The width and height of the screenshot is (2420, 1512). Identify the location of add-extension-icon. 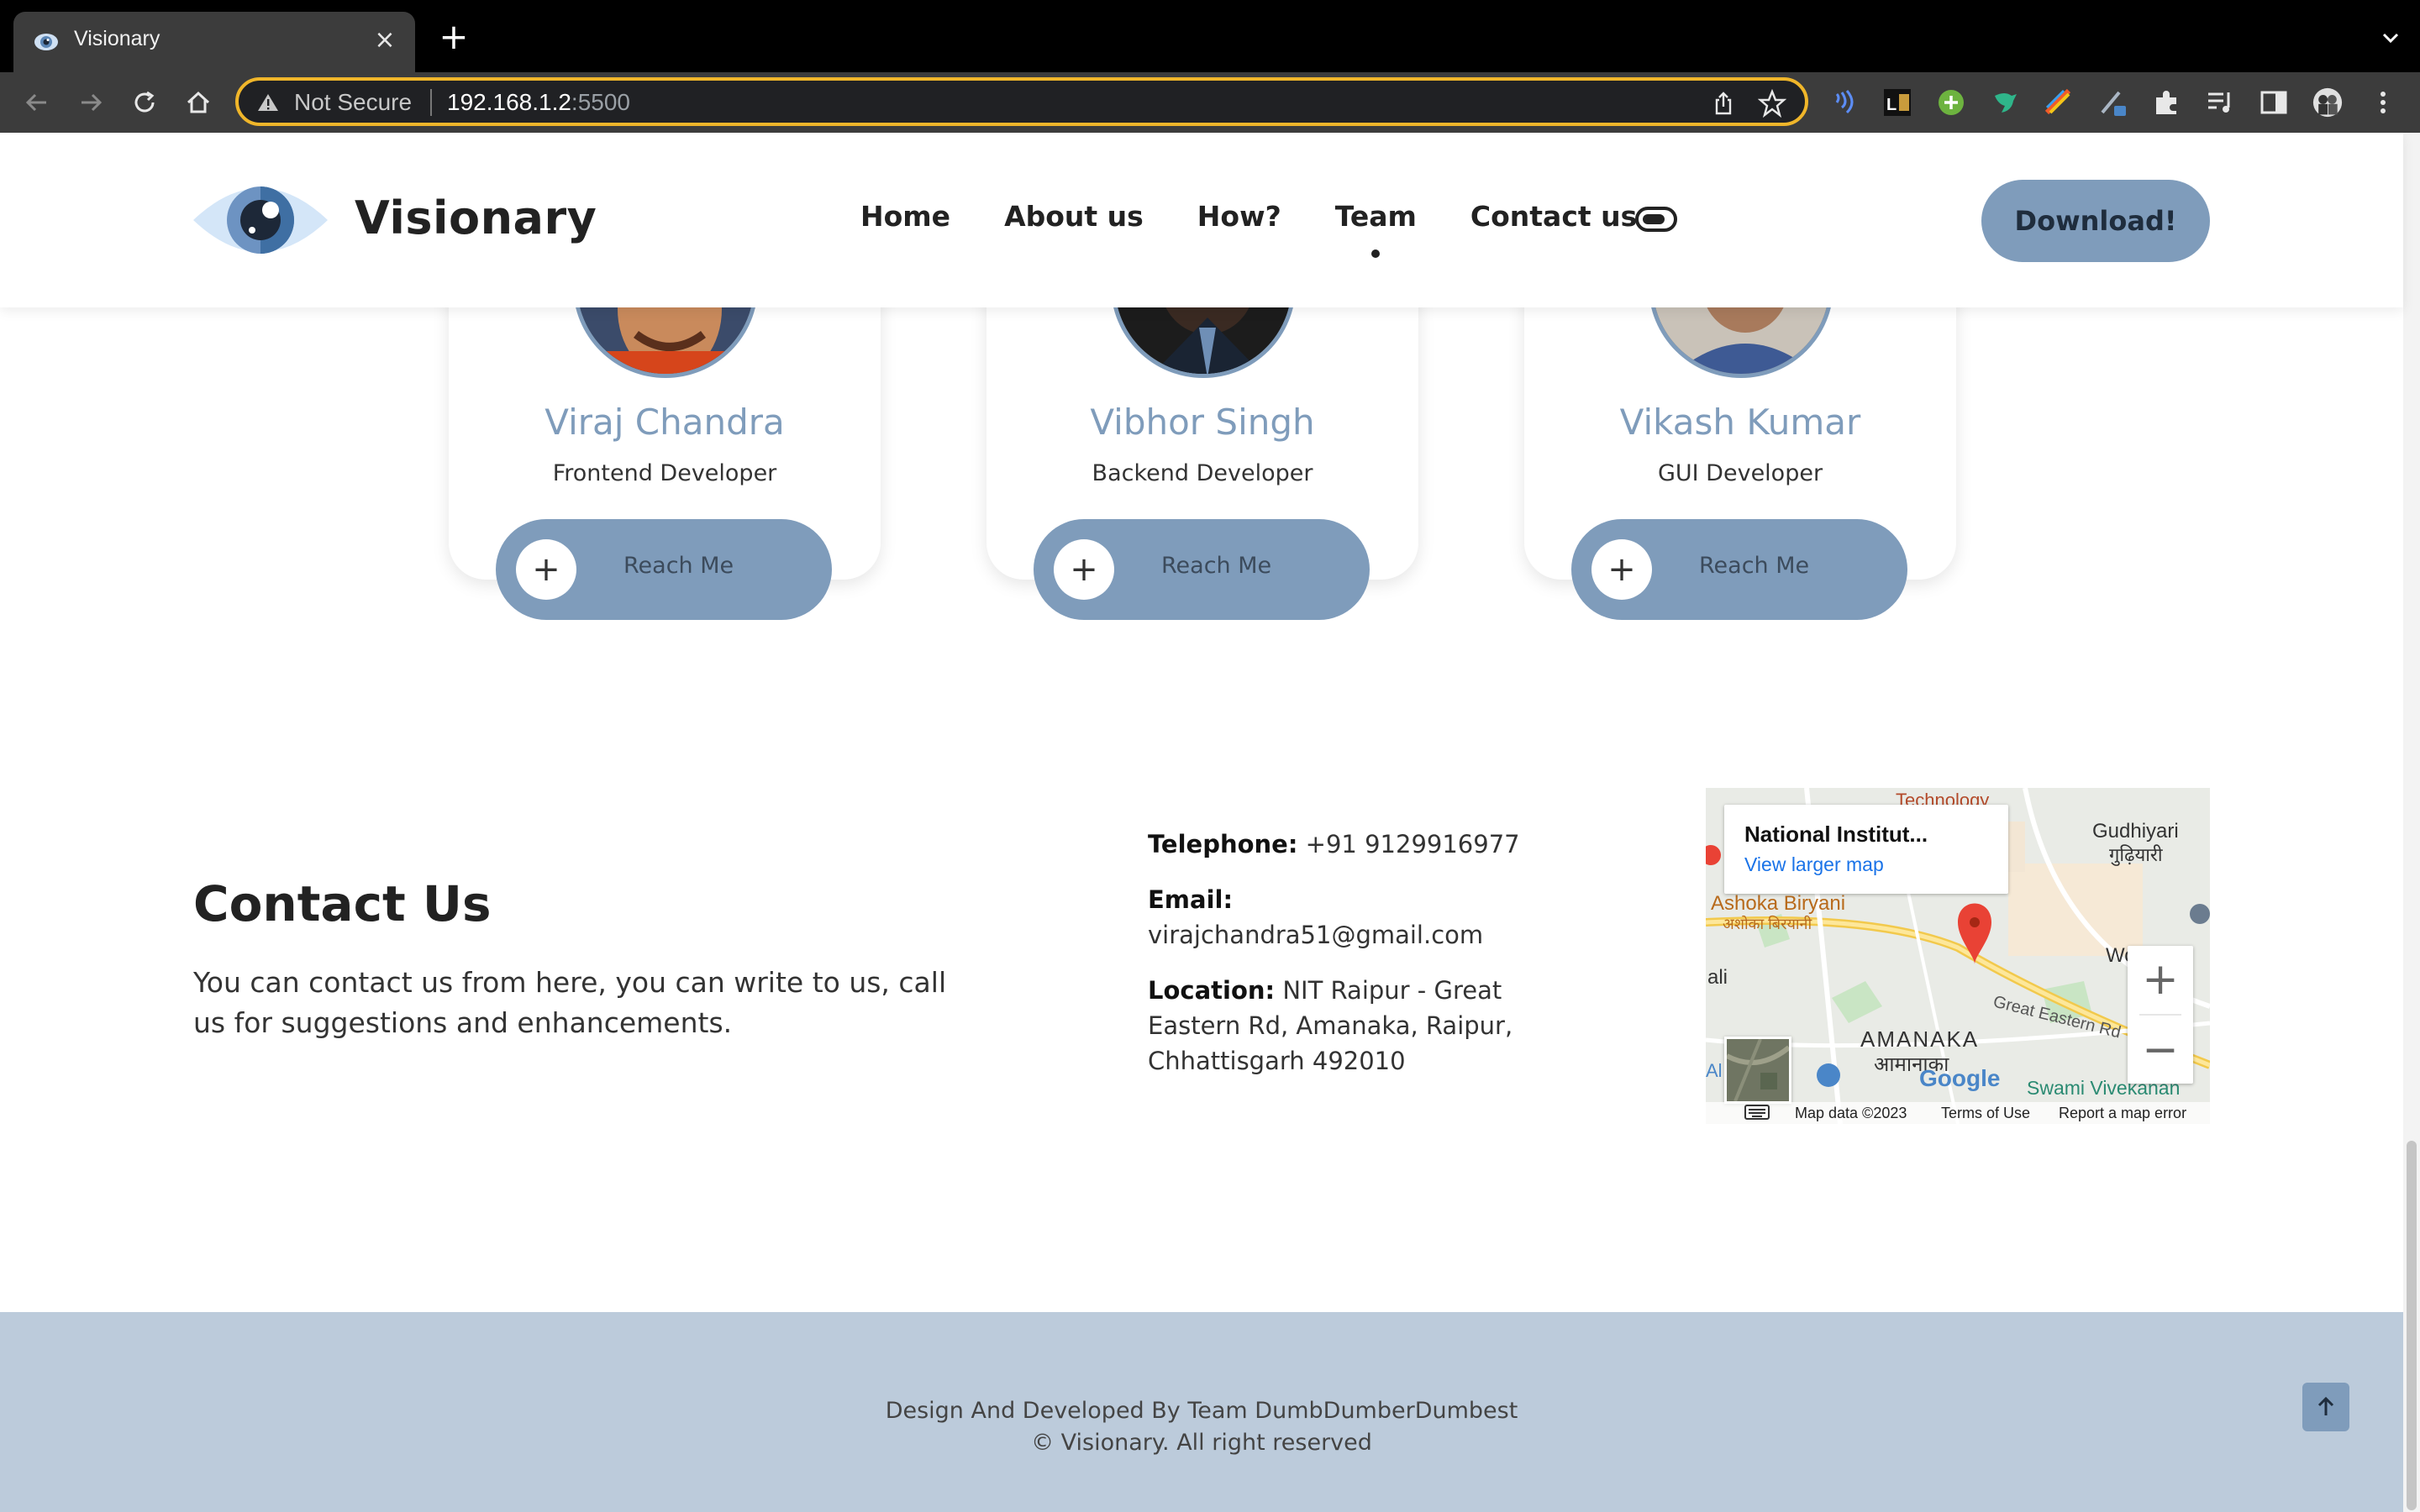
(1951, 102).